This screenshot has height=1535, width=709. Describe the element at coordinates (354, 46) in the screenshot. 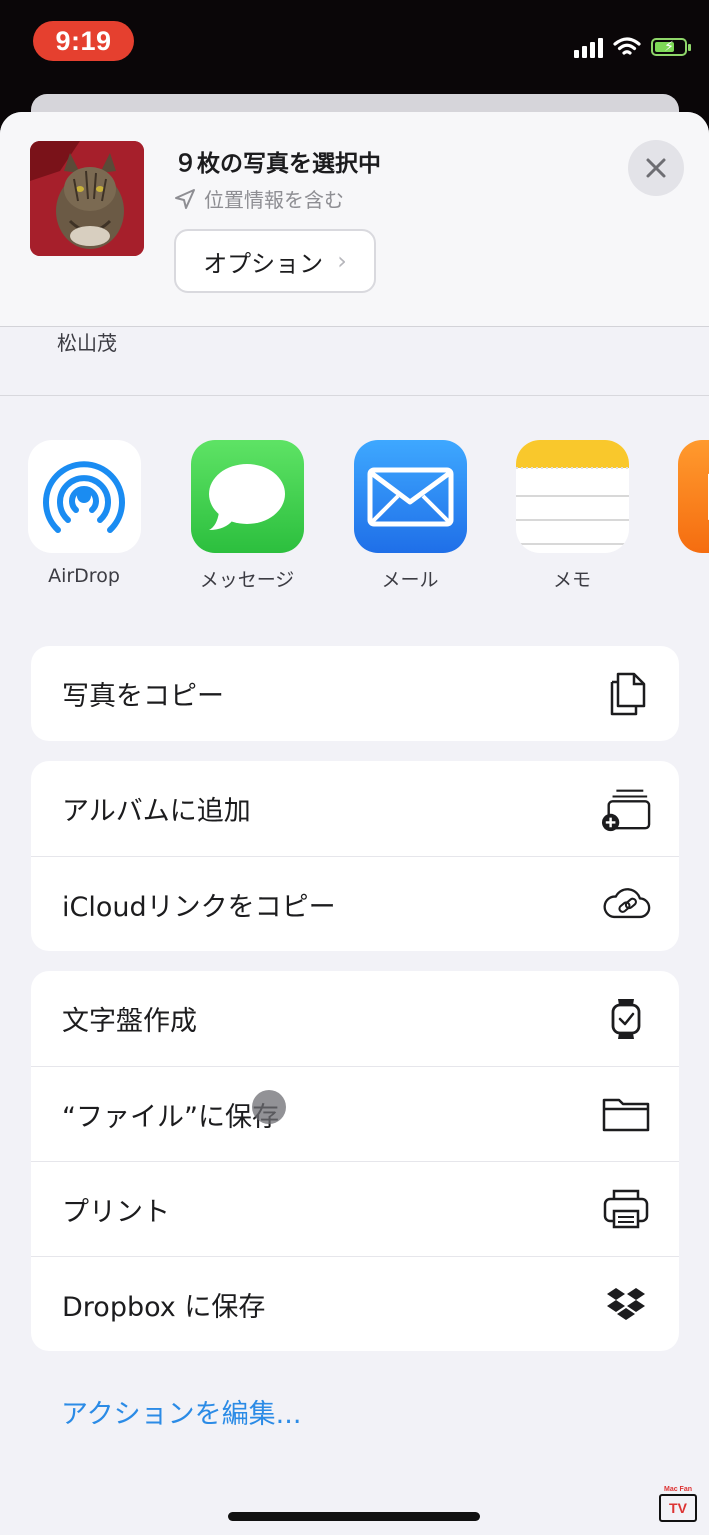

I see `status-bar: 9:19 ⚡` at that location.